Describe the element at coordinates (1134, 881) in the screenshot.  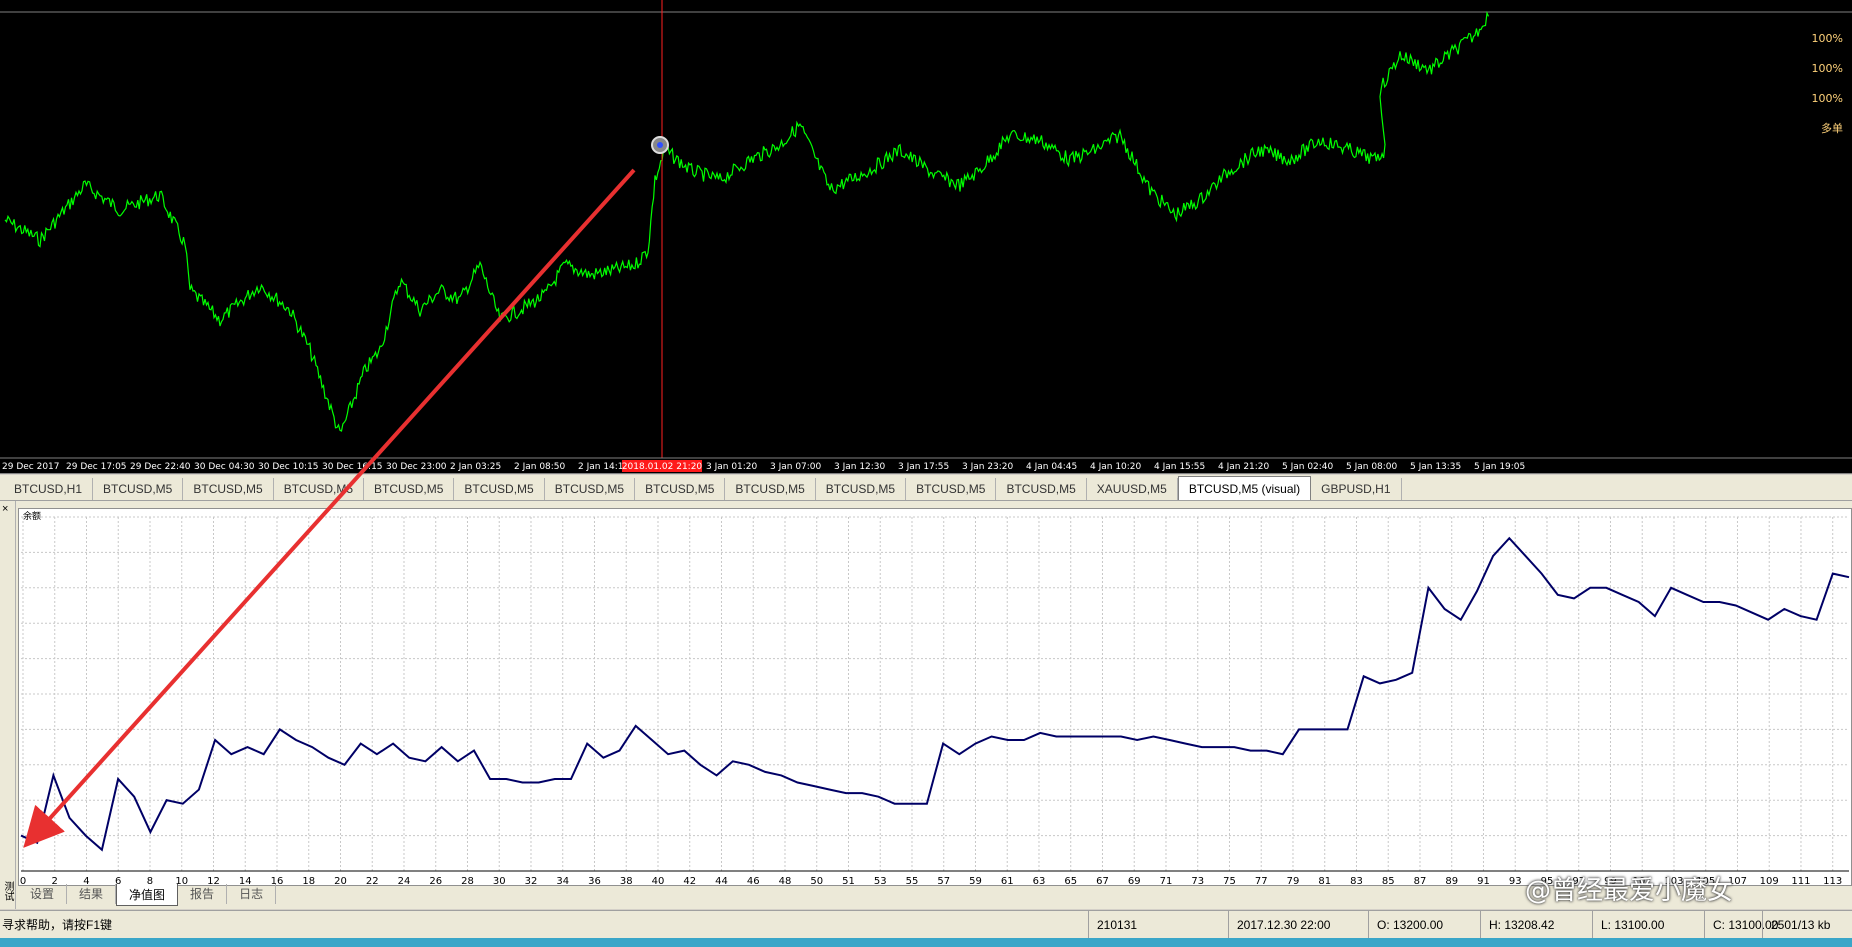
I see `x-tick-label: 69` at that location.